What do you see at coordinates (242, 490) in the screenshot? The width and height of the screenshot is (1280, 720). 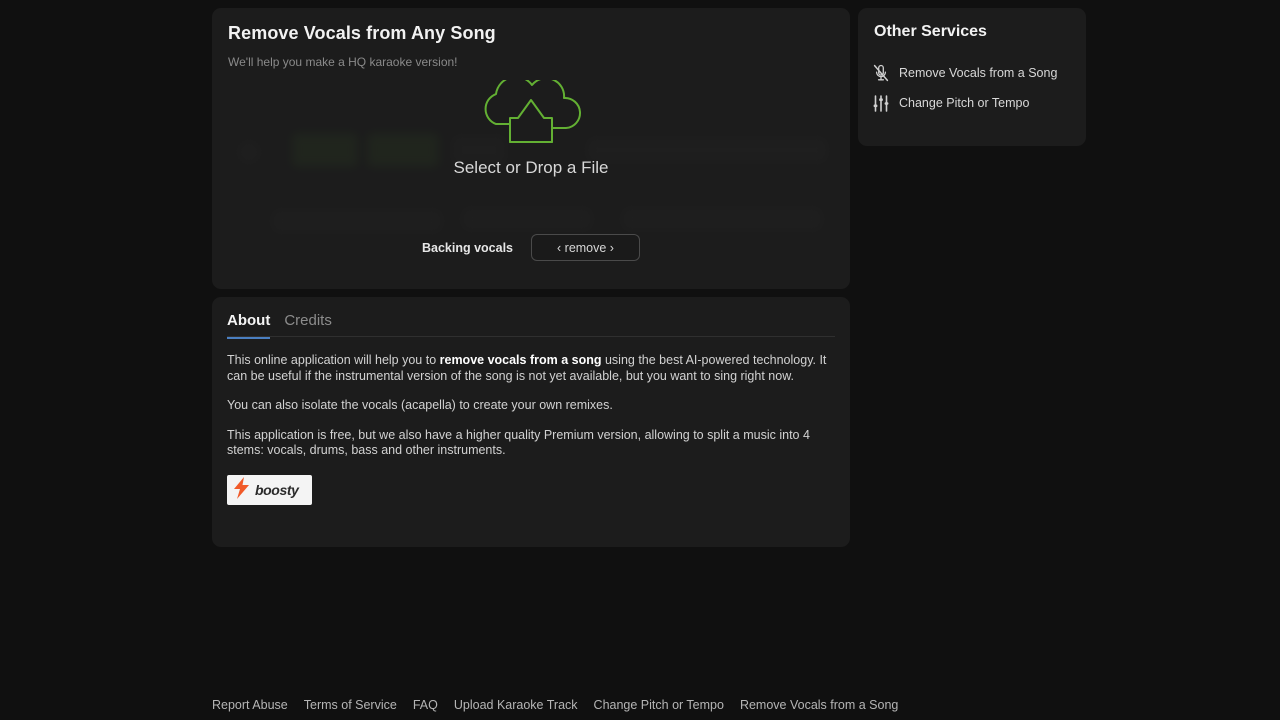 I see `boosty-lightning-icon` at bounding box center [242, 490].